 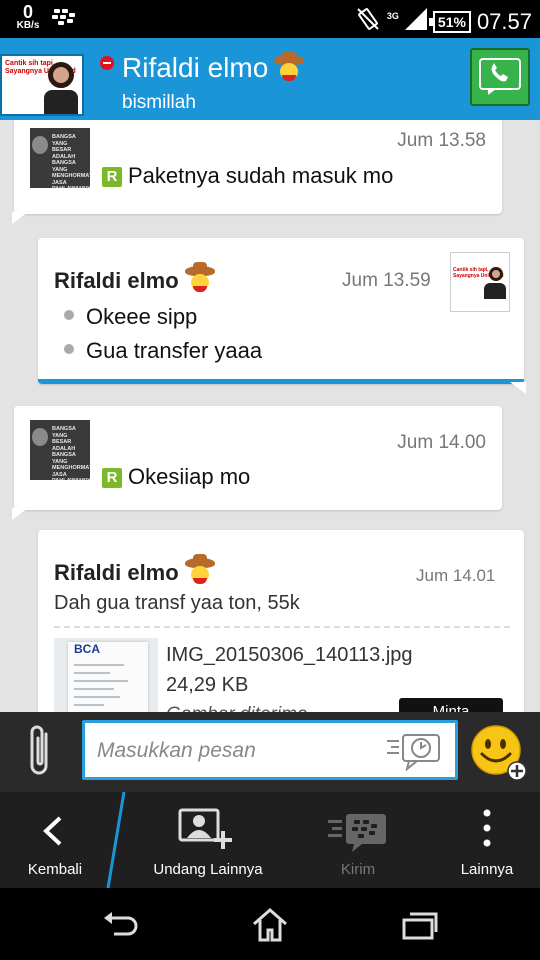 I want to click on divider, so click(x=282, y=627).